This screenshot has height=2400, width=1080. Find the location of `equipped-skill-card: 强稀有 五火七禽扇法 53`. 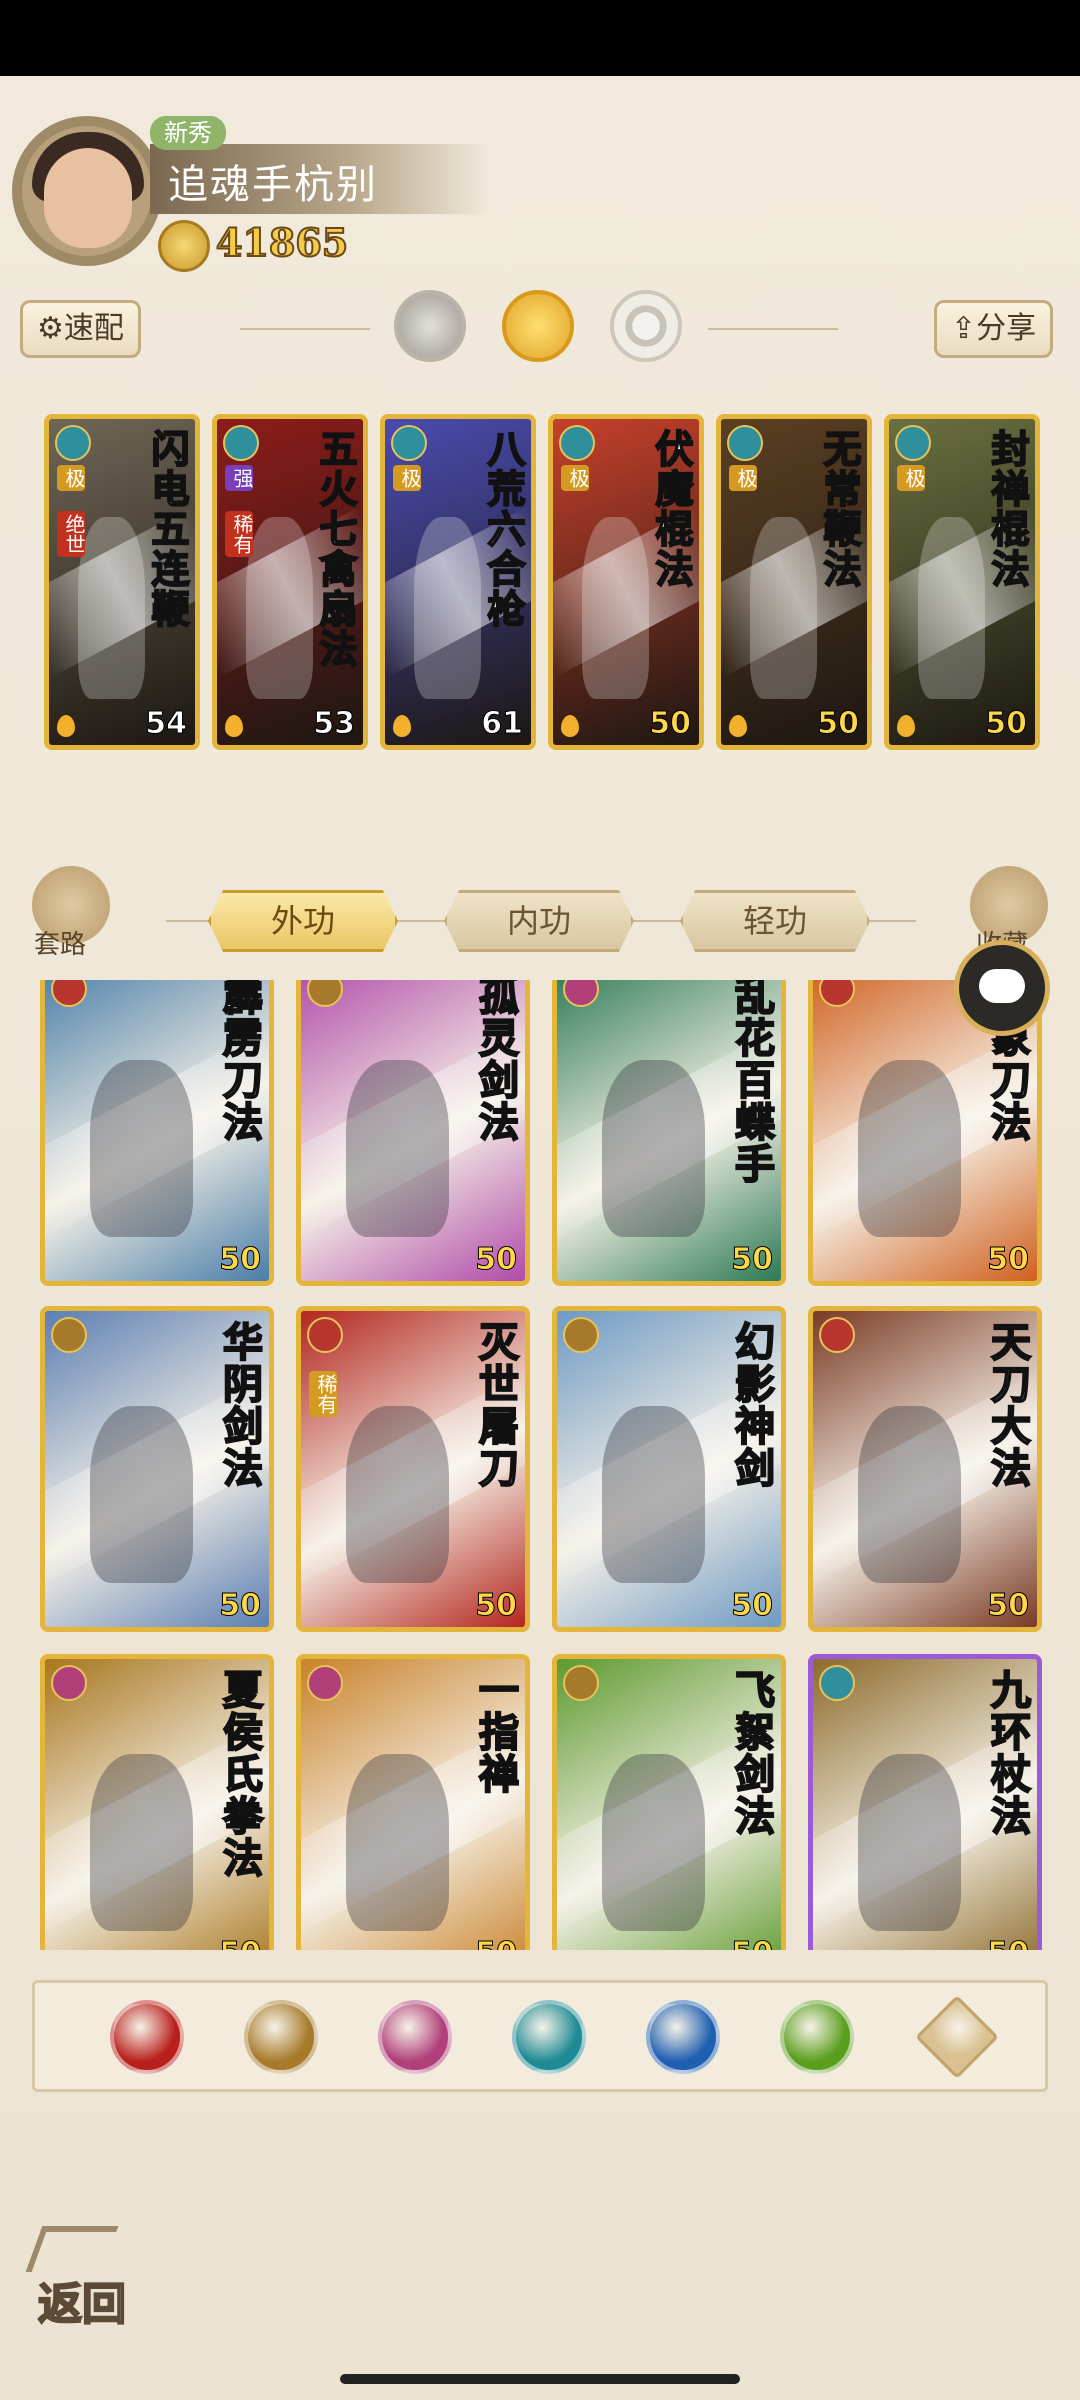

equipped-skill-card: 强稀有 五火七禽扇法 53 is located at coordinates (290, 582).